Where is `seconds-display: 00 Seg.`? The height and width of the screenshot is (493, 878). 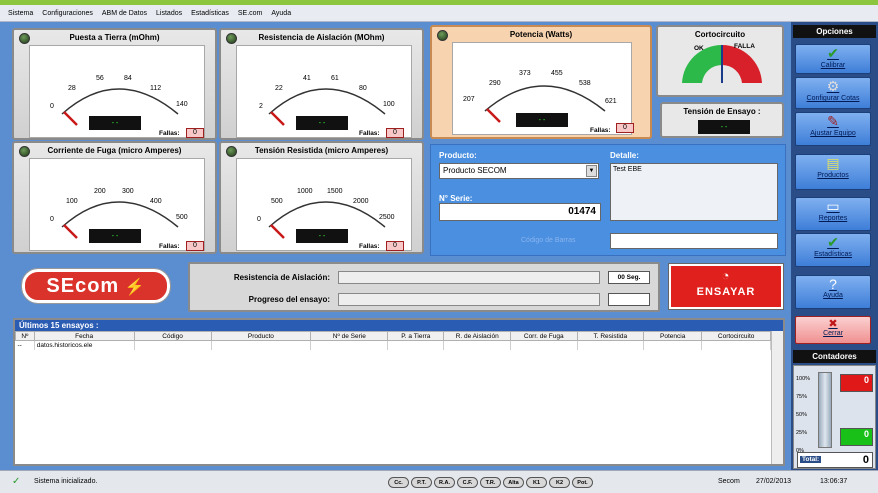 seconds-display: 00 Seg. is located at coordinates (629, 277).